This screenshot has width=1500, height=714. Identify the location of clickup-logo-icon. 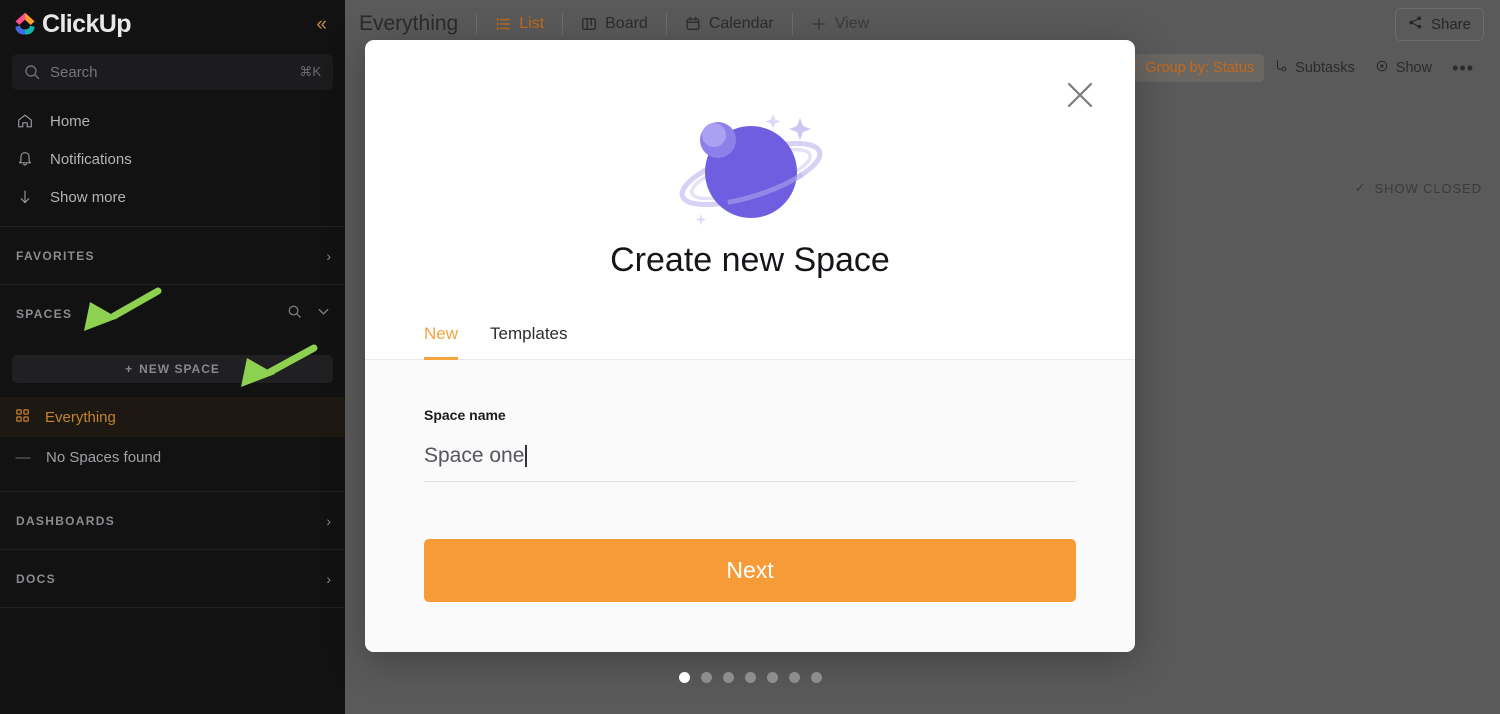
(25, 23).